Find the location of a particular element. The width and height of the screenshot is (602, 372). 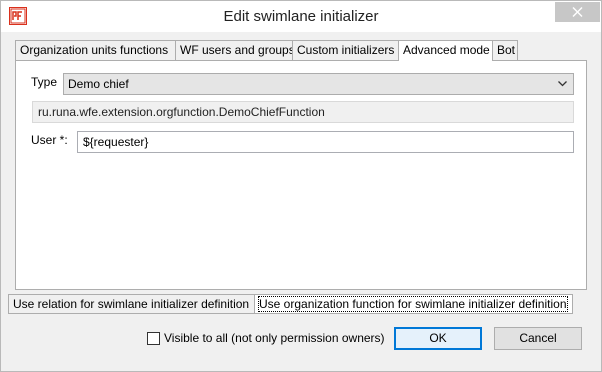

close-button is located at coordinates (577, 12).